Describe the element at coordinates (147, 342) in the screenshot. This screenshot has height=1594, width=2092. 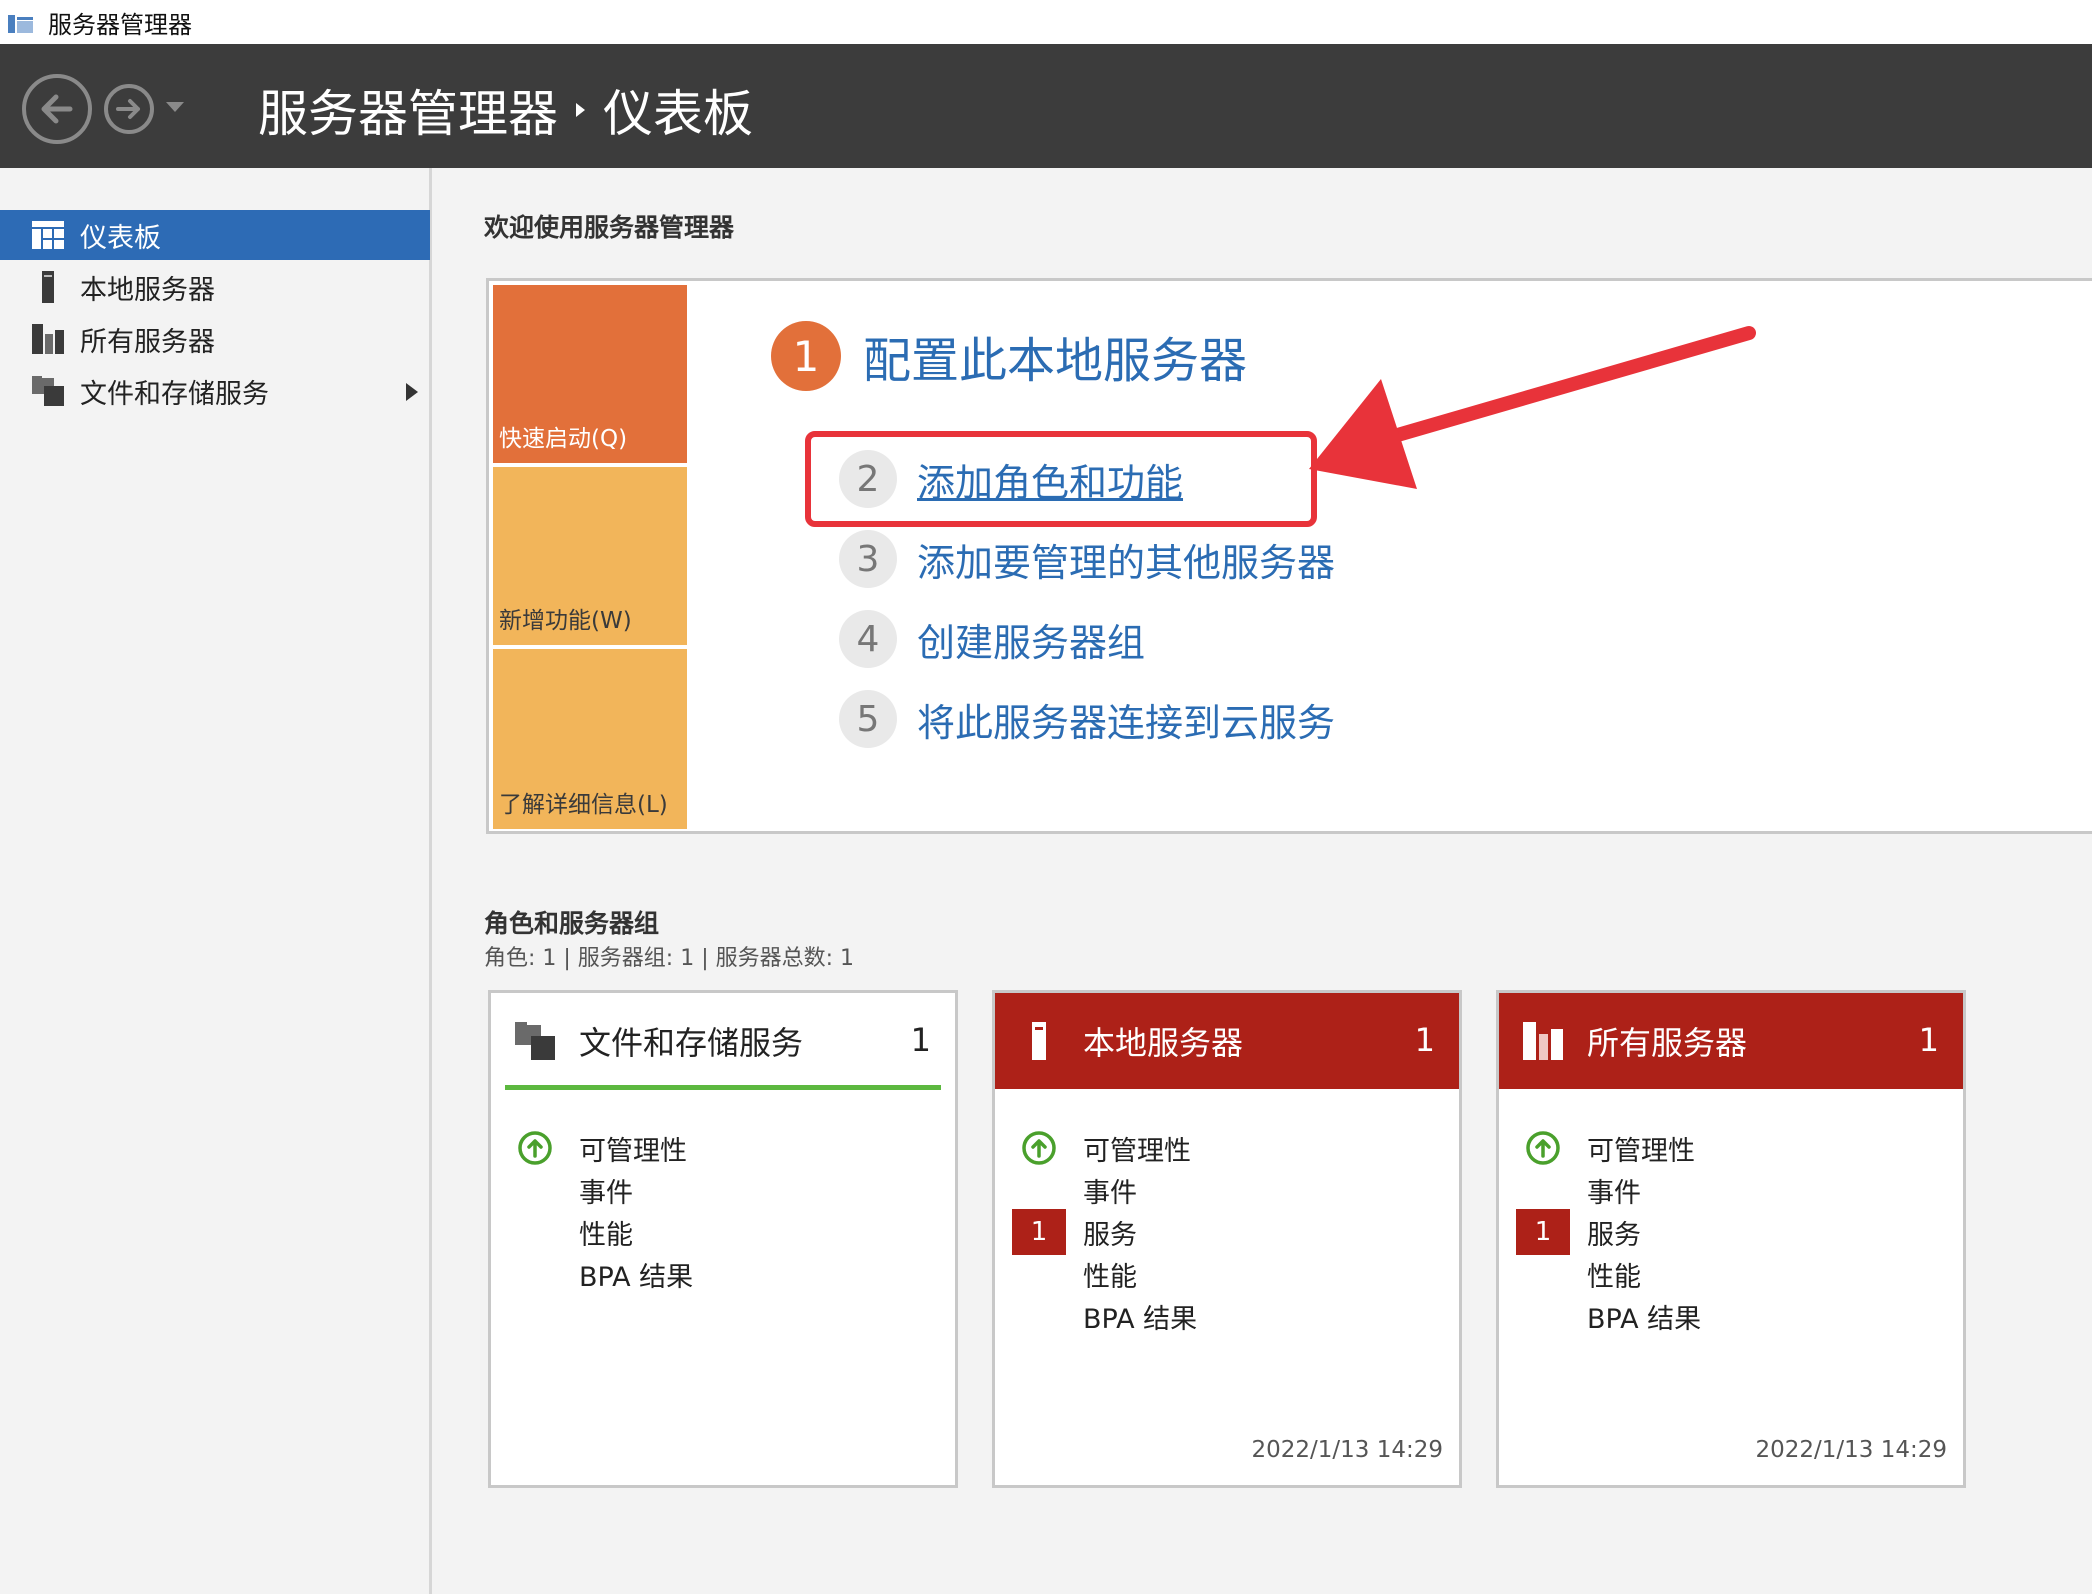
I see `sidebar-item-label: 所有服务器` at that location.